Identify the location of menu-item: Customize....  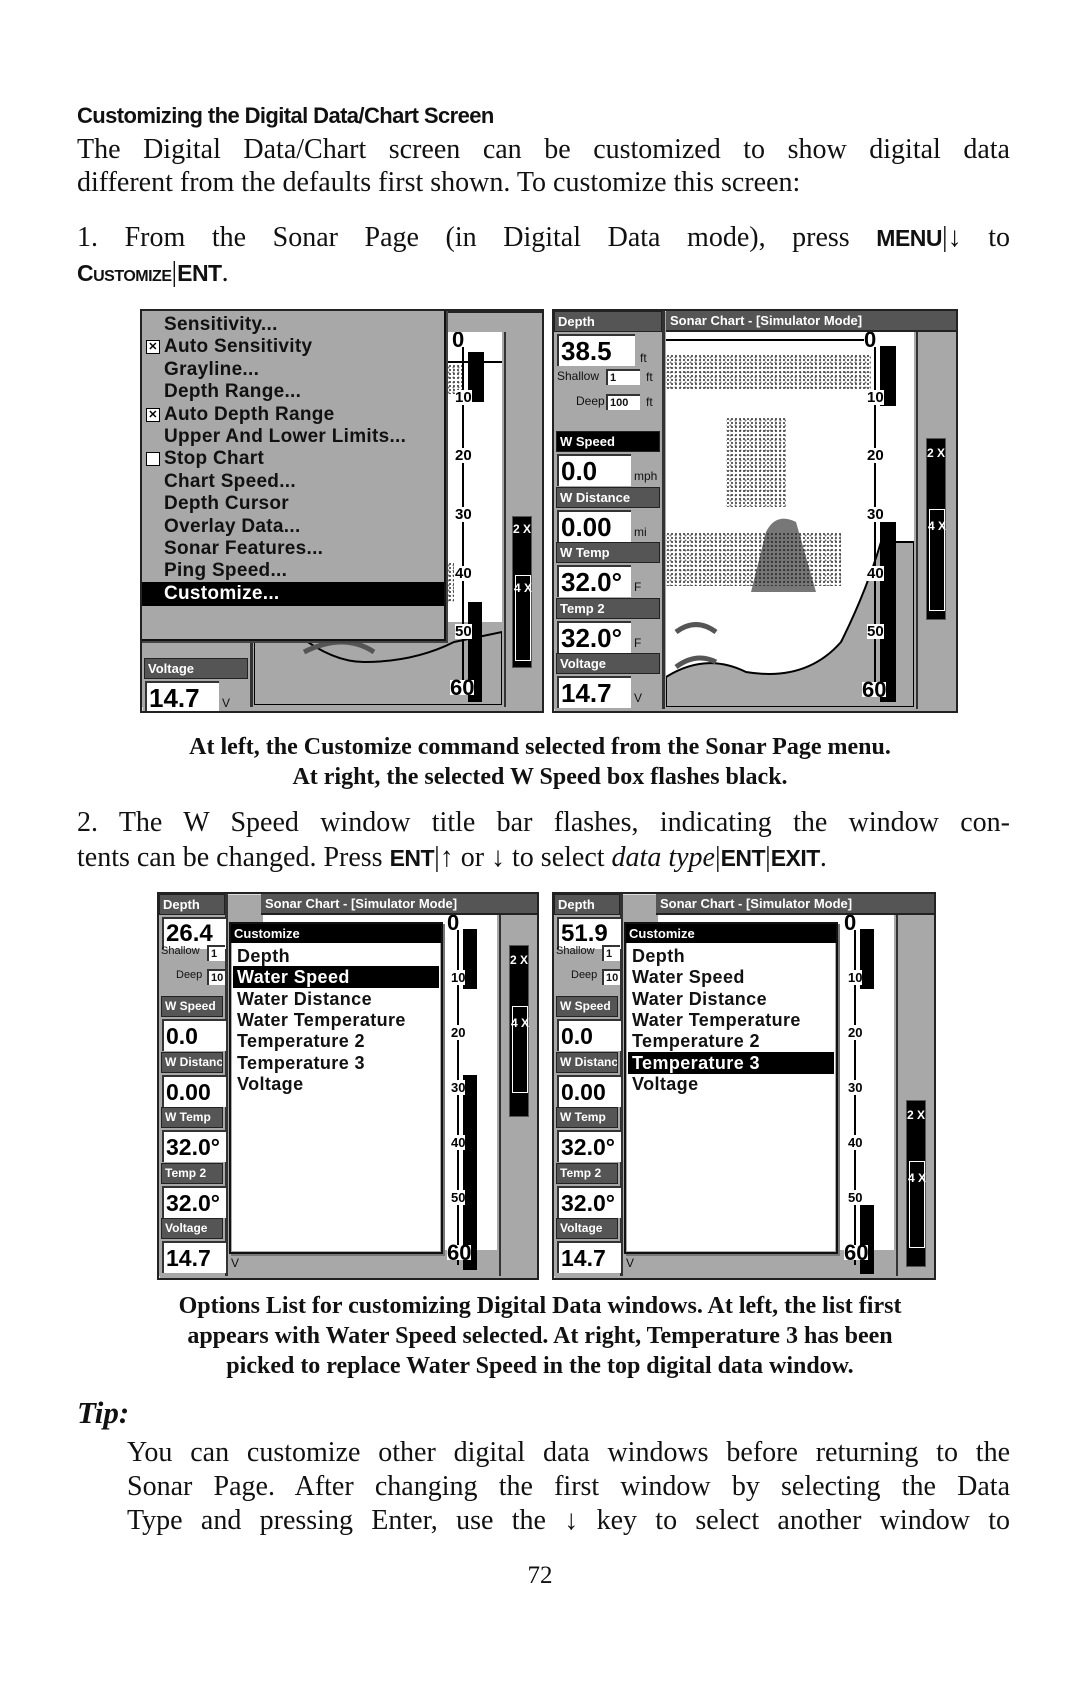
(293, 593).